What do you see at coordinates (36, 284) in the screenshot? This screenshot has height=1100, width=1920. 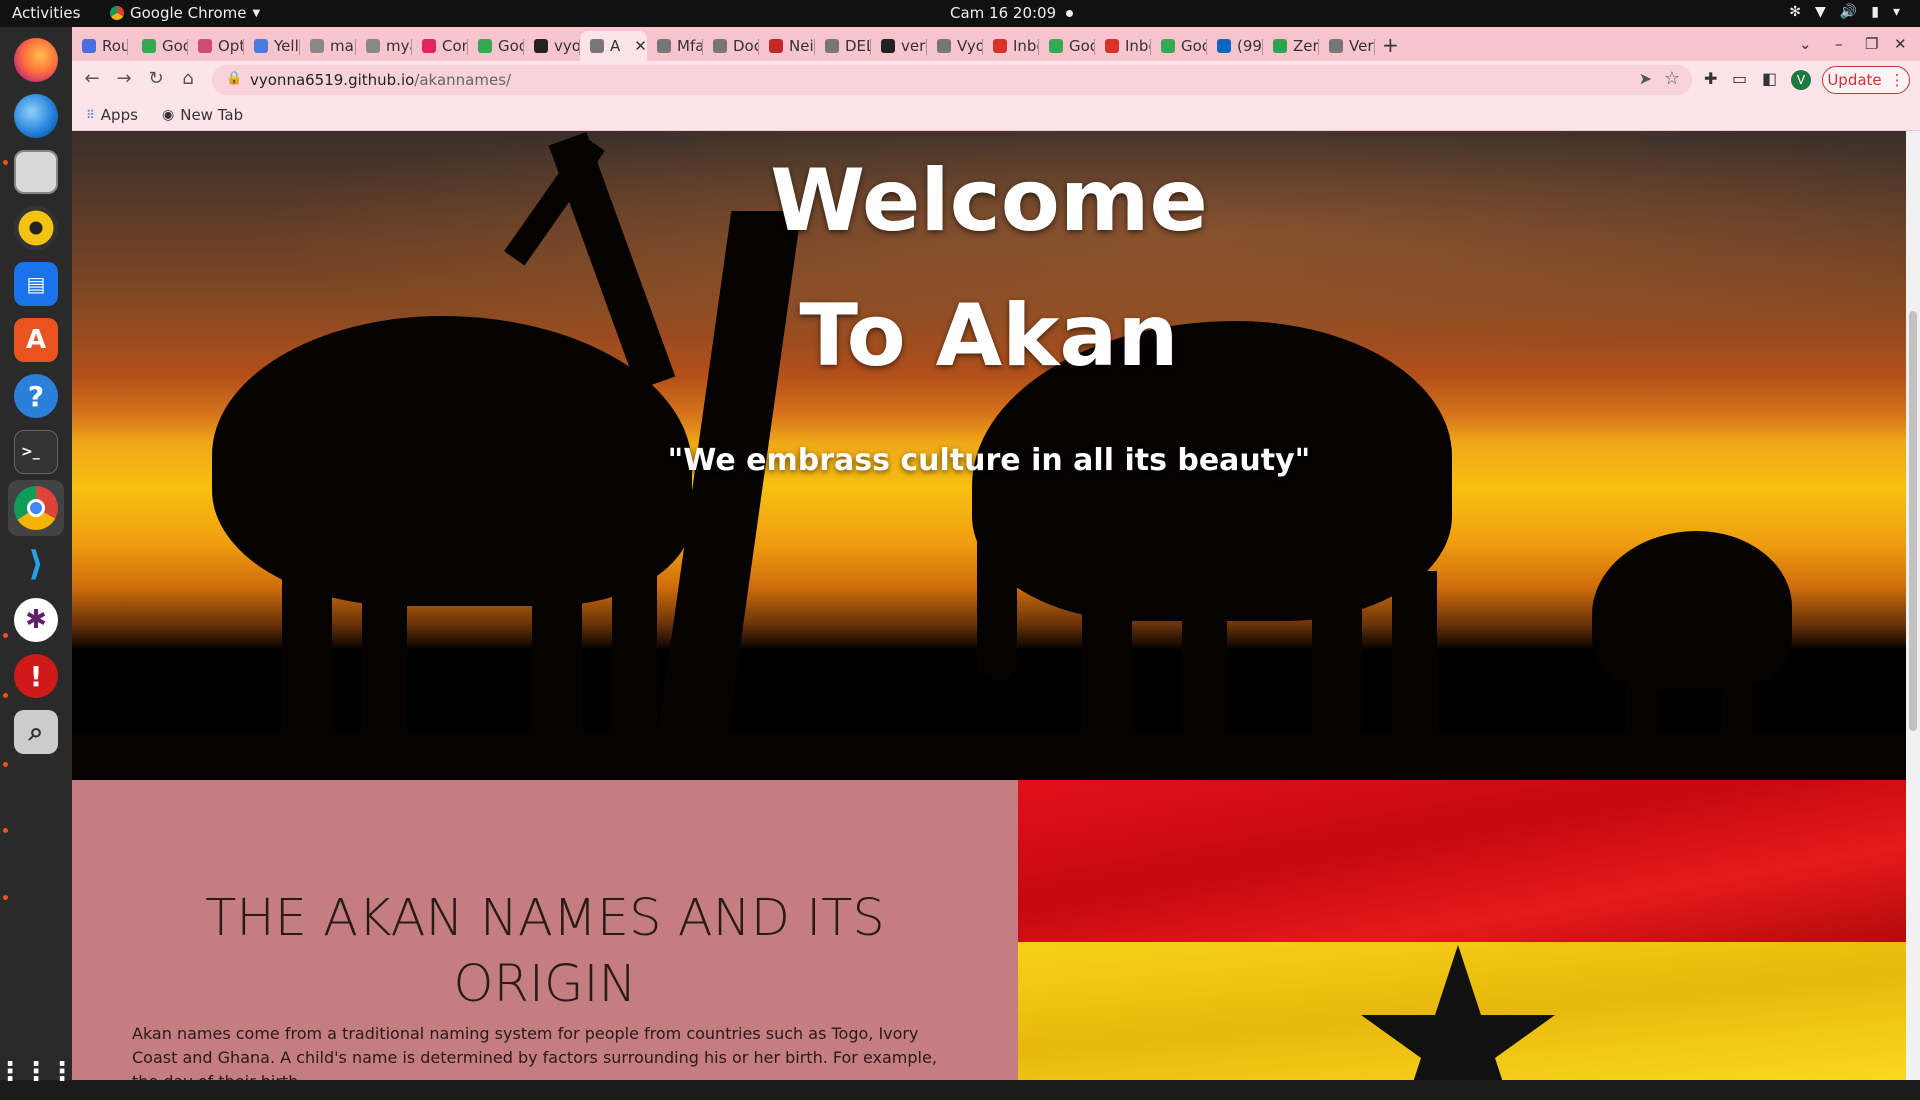 I see `dock-writer: ▤` at bounding box center [36, 284].